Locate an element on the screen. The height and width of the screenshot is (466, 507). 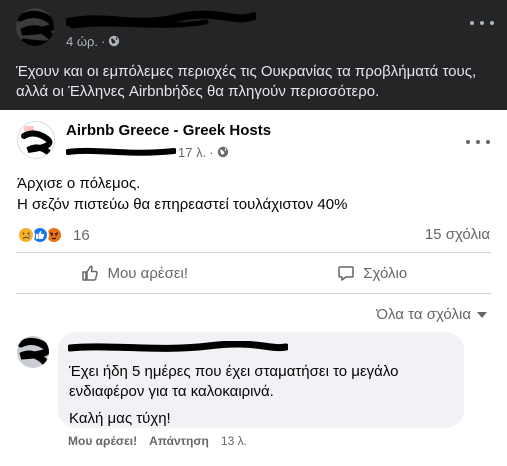
author-avatar is located at coordinates (35, 27).